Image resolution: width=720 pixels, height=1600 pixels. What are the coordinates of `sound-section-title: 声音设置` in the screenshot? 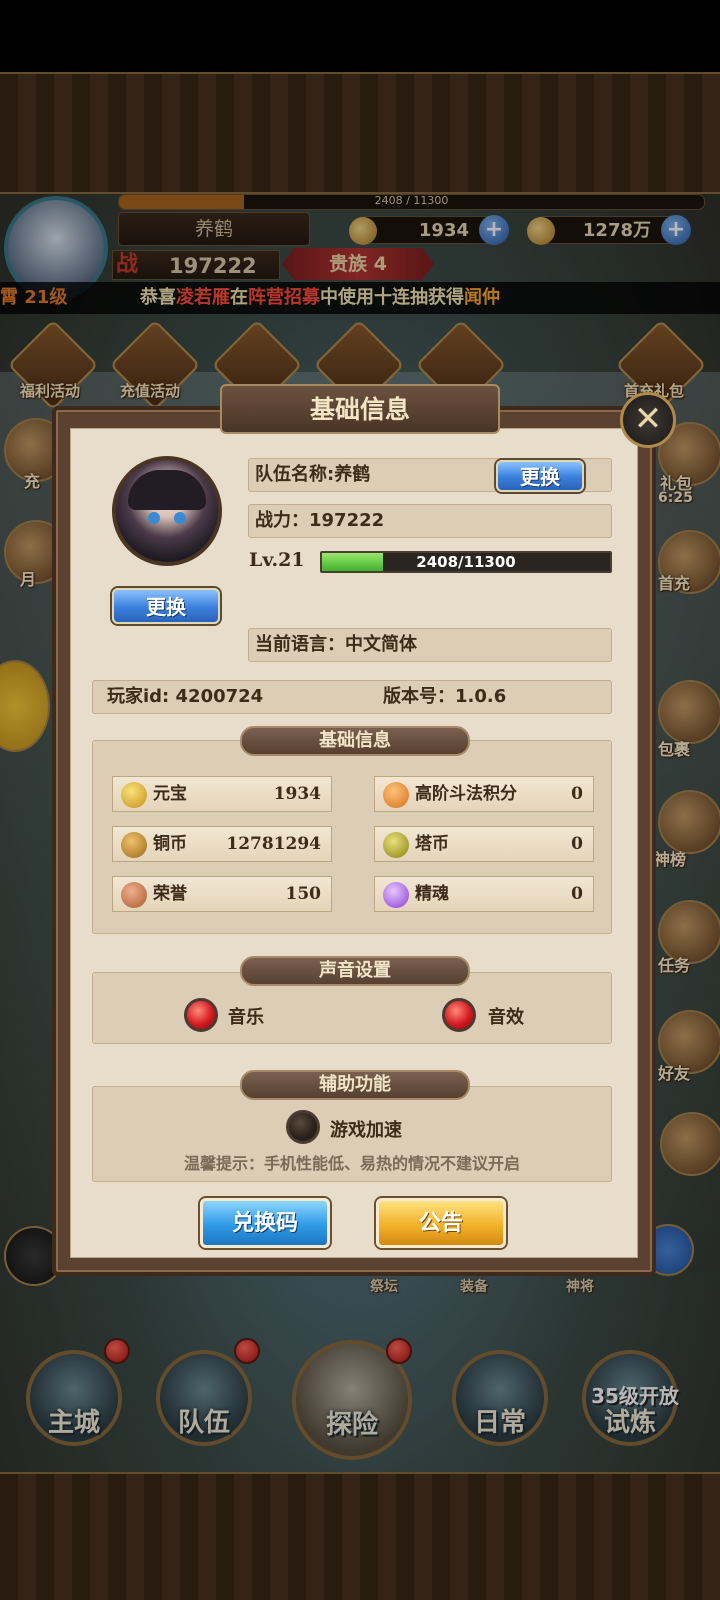 It's located at (355, 971).